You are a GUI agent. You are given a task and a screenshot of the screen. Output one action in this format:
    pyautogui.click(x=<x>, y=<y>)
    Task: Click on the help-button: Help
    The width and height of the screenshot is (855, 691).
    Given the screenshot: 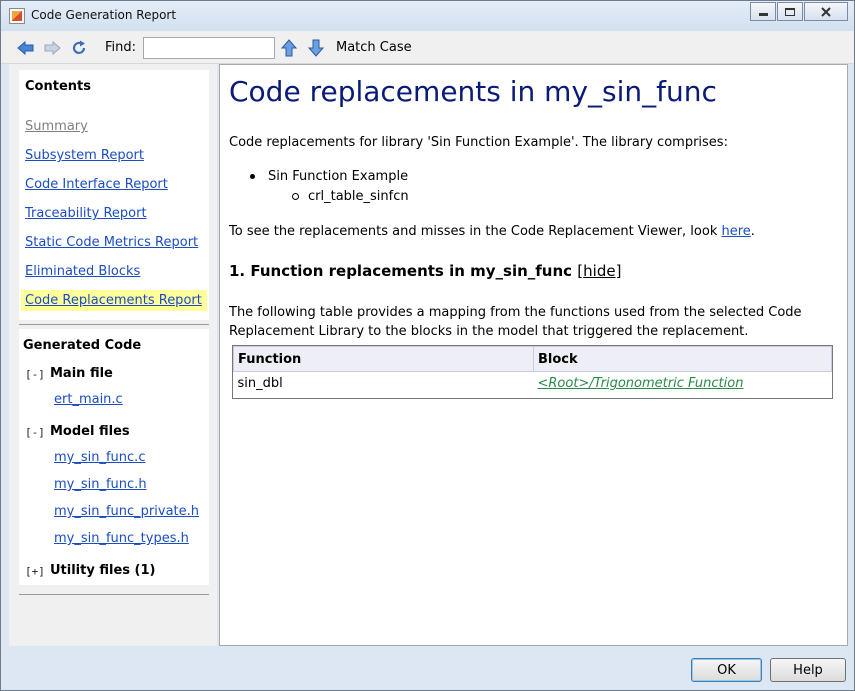 What is the action you would take?
    pyautogui.click(x=808, y=670)
    